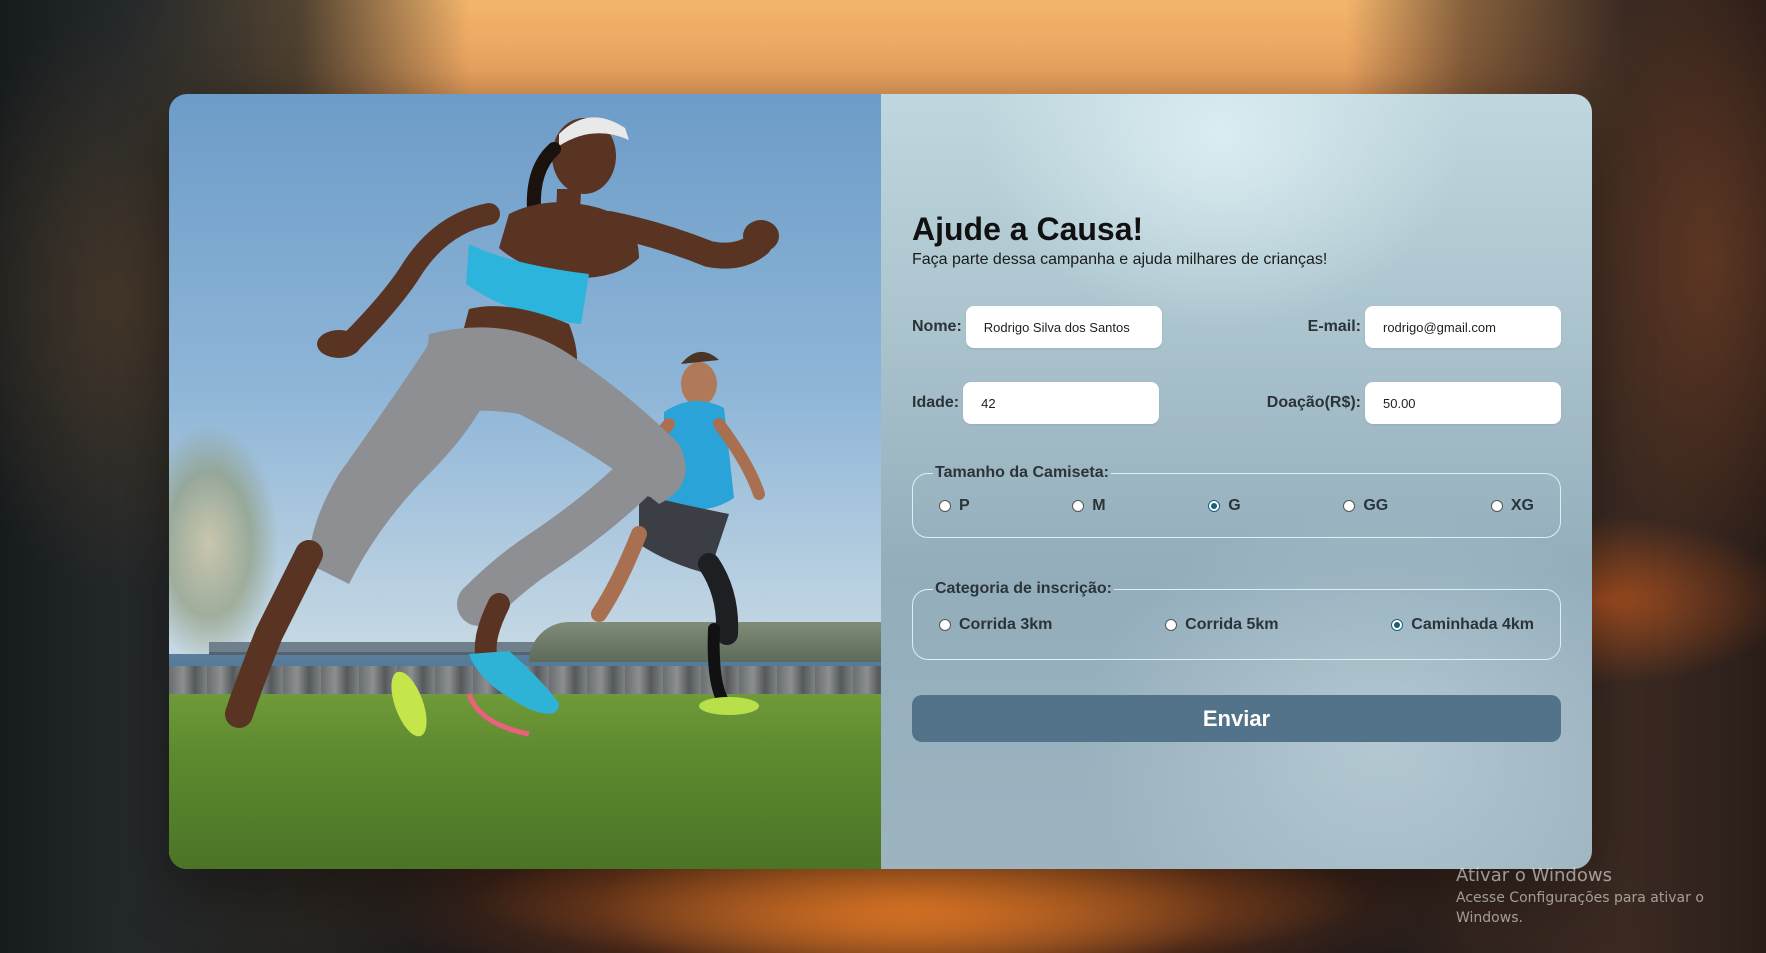  I want to click on donation-field-group: Doação(R$):, so click(1414, 403).